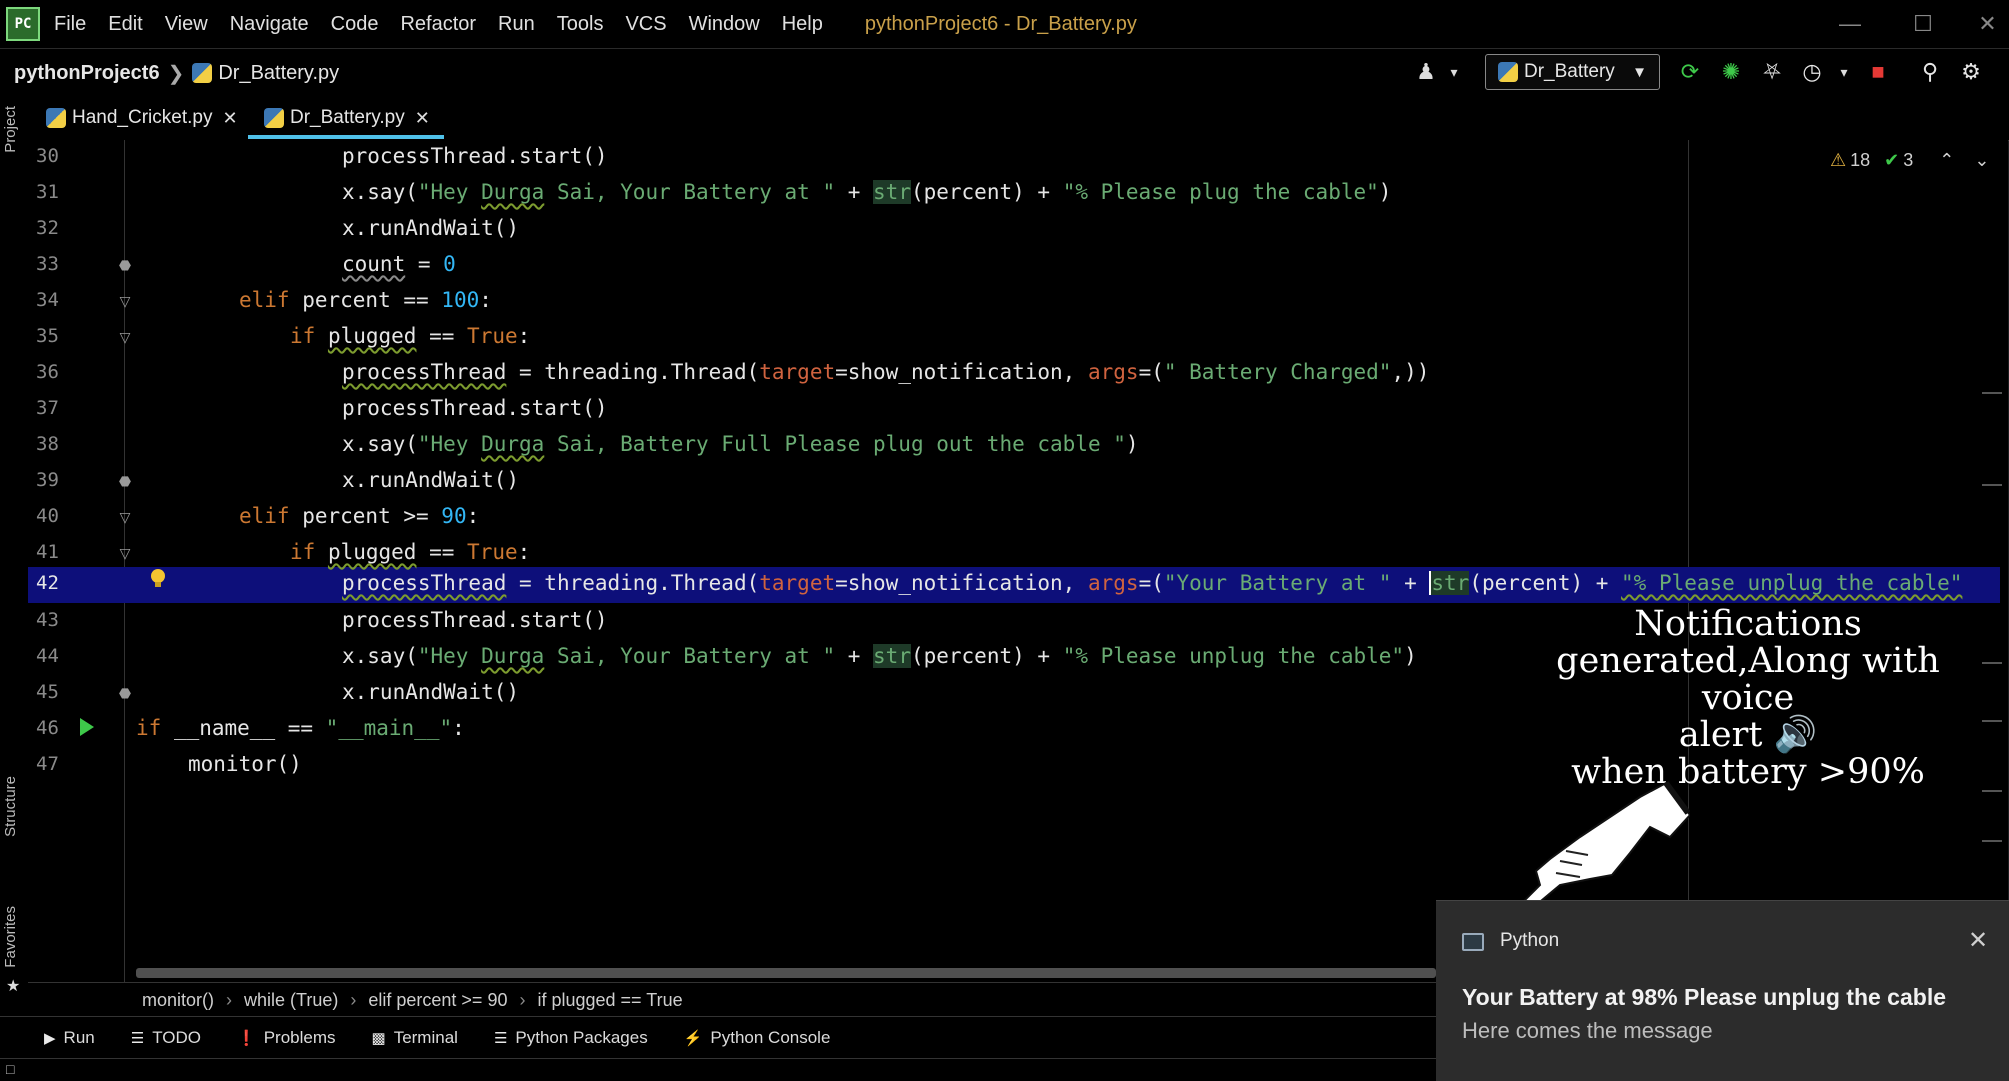 This screenshot has width=2009, height=1081. Describe the element at coordinates (14, 556) in the screenshot. I see `tool-window-strip: Project Structure Favorites ★` at that location.